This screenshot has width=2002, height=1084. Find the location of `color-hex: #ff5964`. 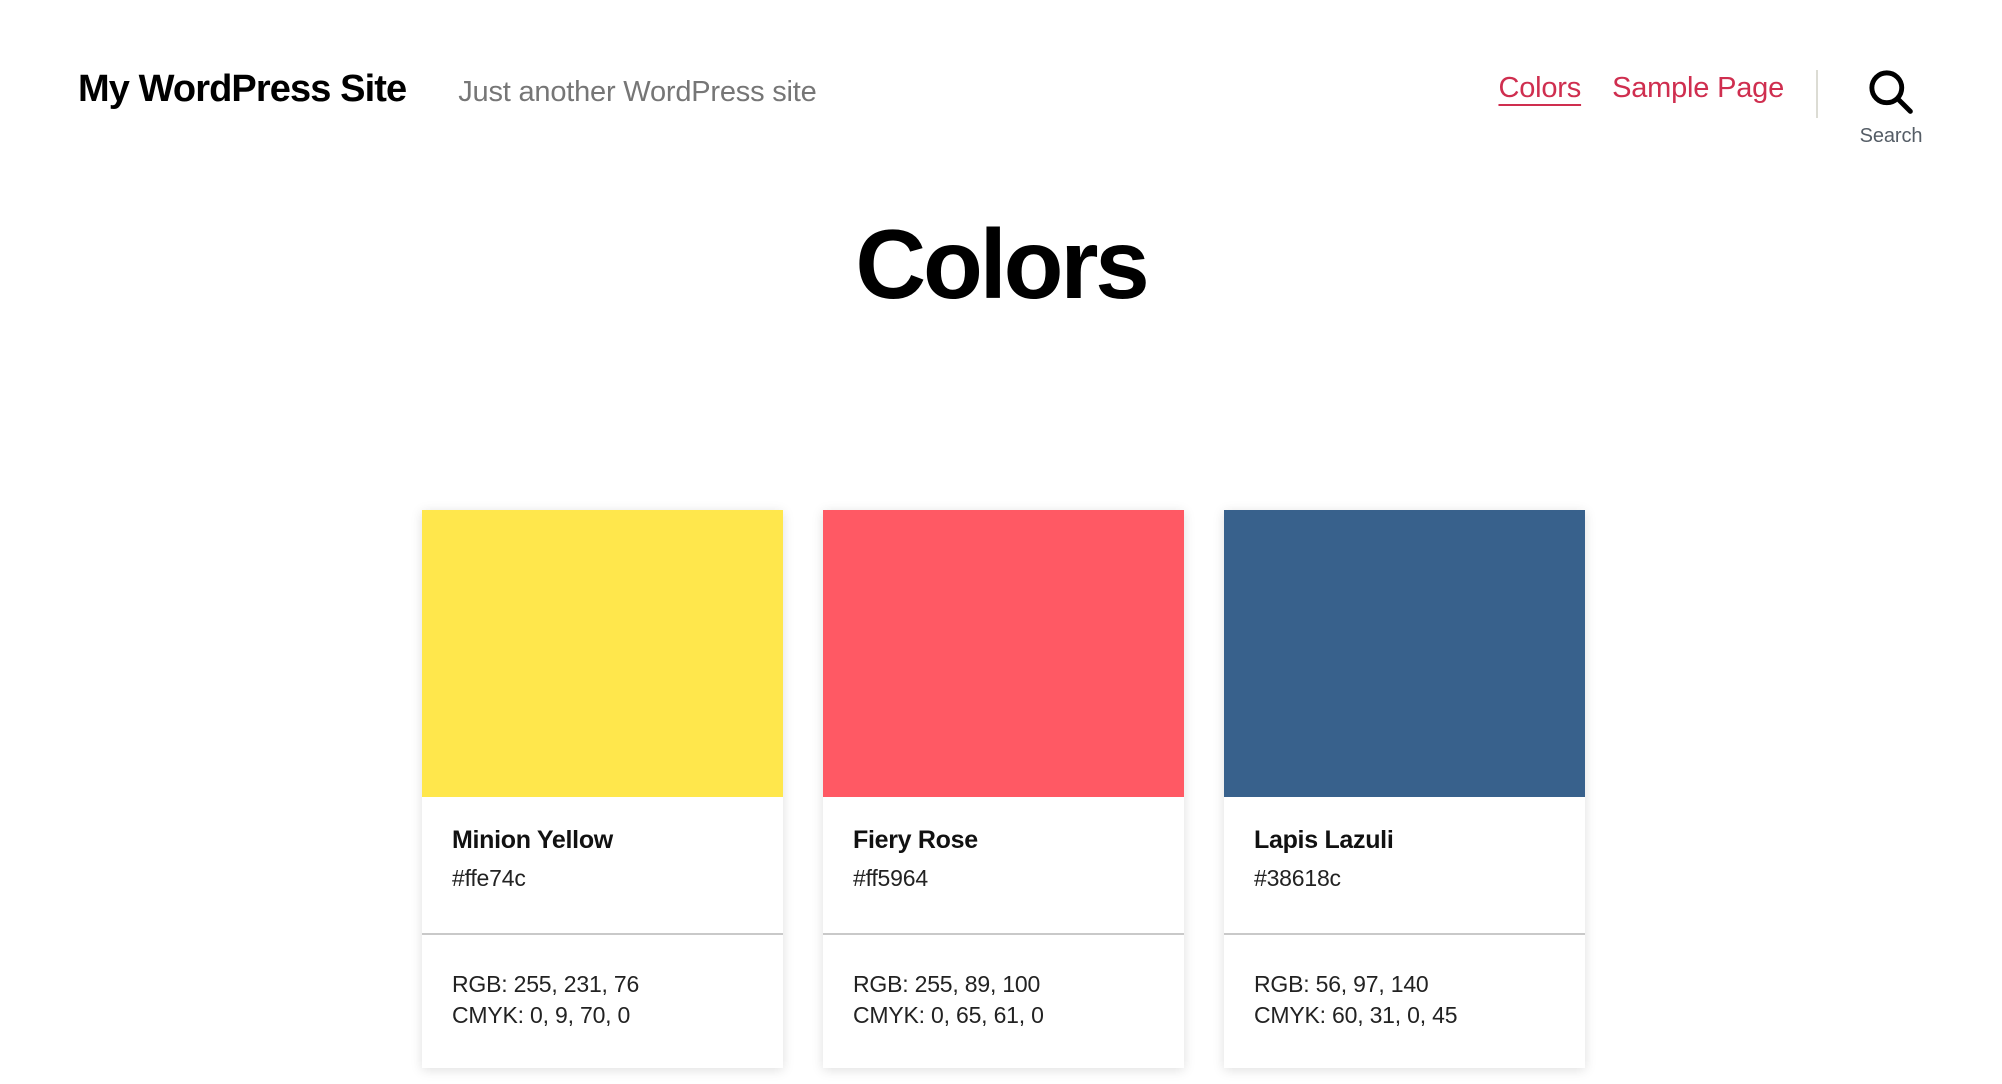

color-hex: #ff5964 is located at coordinates (890, 878).